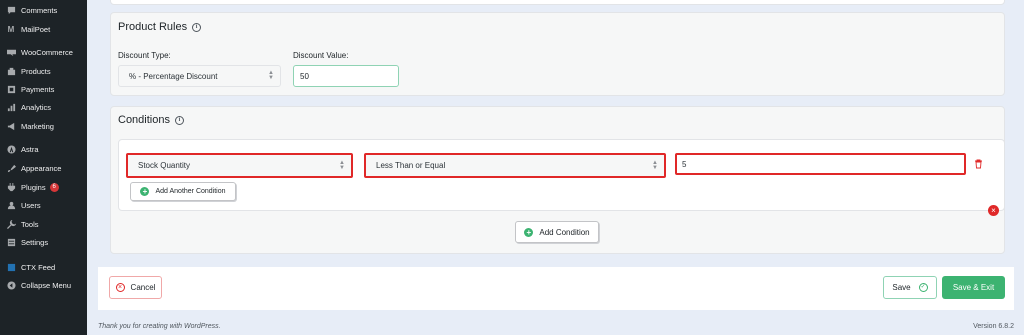  Describe the element at coordinates (11, 205) in the screenshot. I see `users-icon` at that location.